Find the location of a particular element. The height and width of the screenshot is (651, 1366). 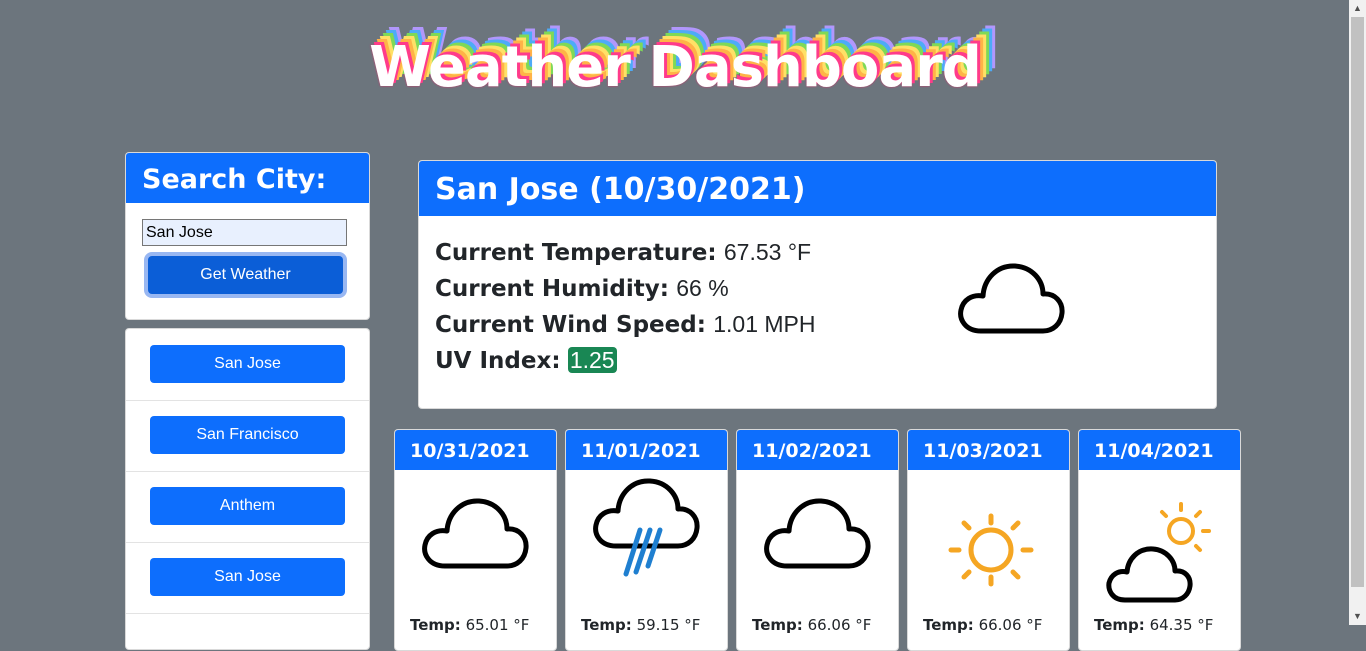

sun-icon is located at coordinates (991, 550).